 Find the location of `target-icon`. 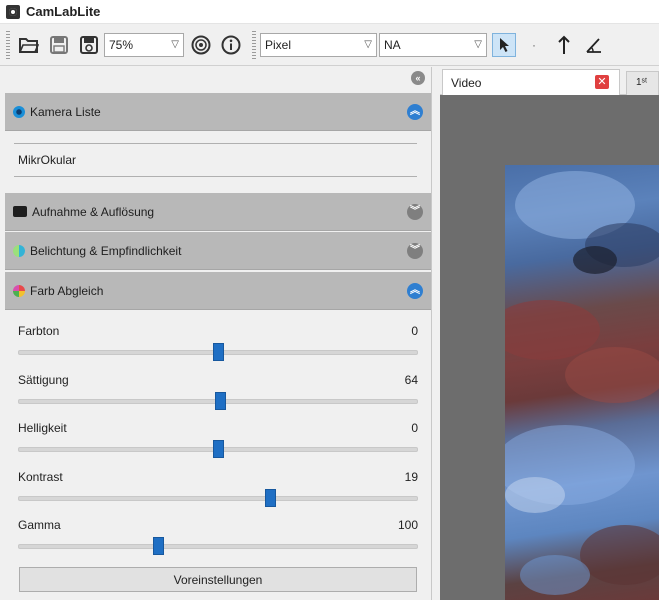

target-icon is located at coordinates (201, 44).